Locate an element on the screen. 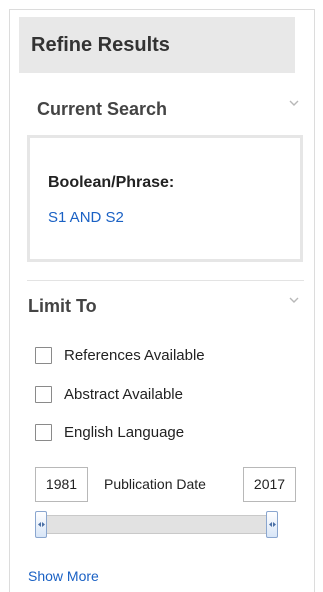 This screenshot has width=323, height=592. abstract-available-label: Abstract Available is located at coordinates (123, 394).